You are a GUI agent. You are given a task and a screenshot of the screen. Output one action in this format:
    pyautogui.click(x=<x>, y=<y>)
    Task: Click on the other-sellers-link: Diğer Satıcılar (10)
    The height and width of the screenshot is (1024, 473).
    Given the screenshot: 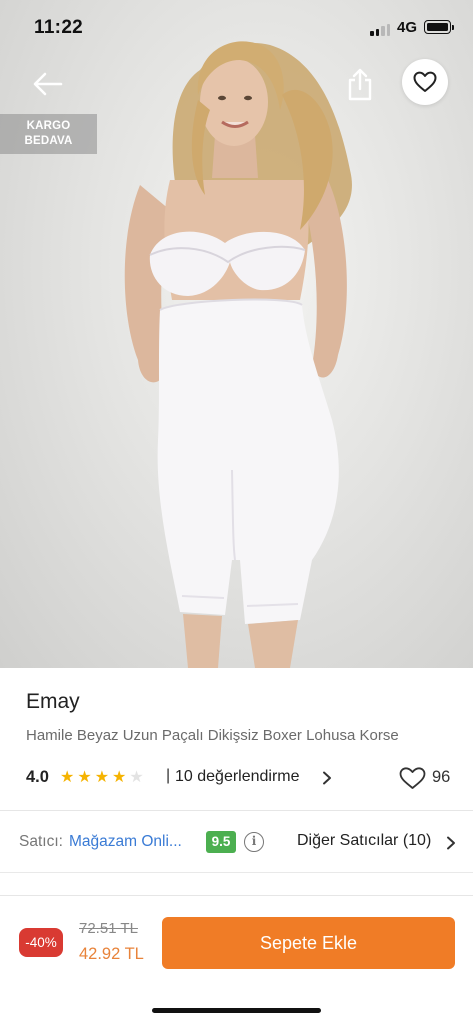 What is the action you would take?
    pyautogui.click(x=364, y=841)
    